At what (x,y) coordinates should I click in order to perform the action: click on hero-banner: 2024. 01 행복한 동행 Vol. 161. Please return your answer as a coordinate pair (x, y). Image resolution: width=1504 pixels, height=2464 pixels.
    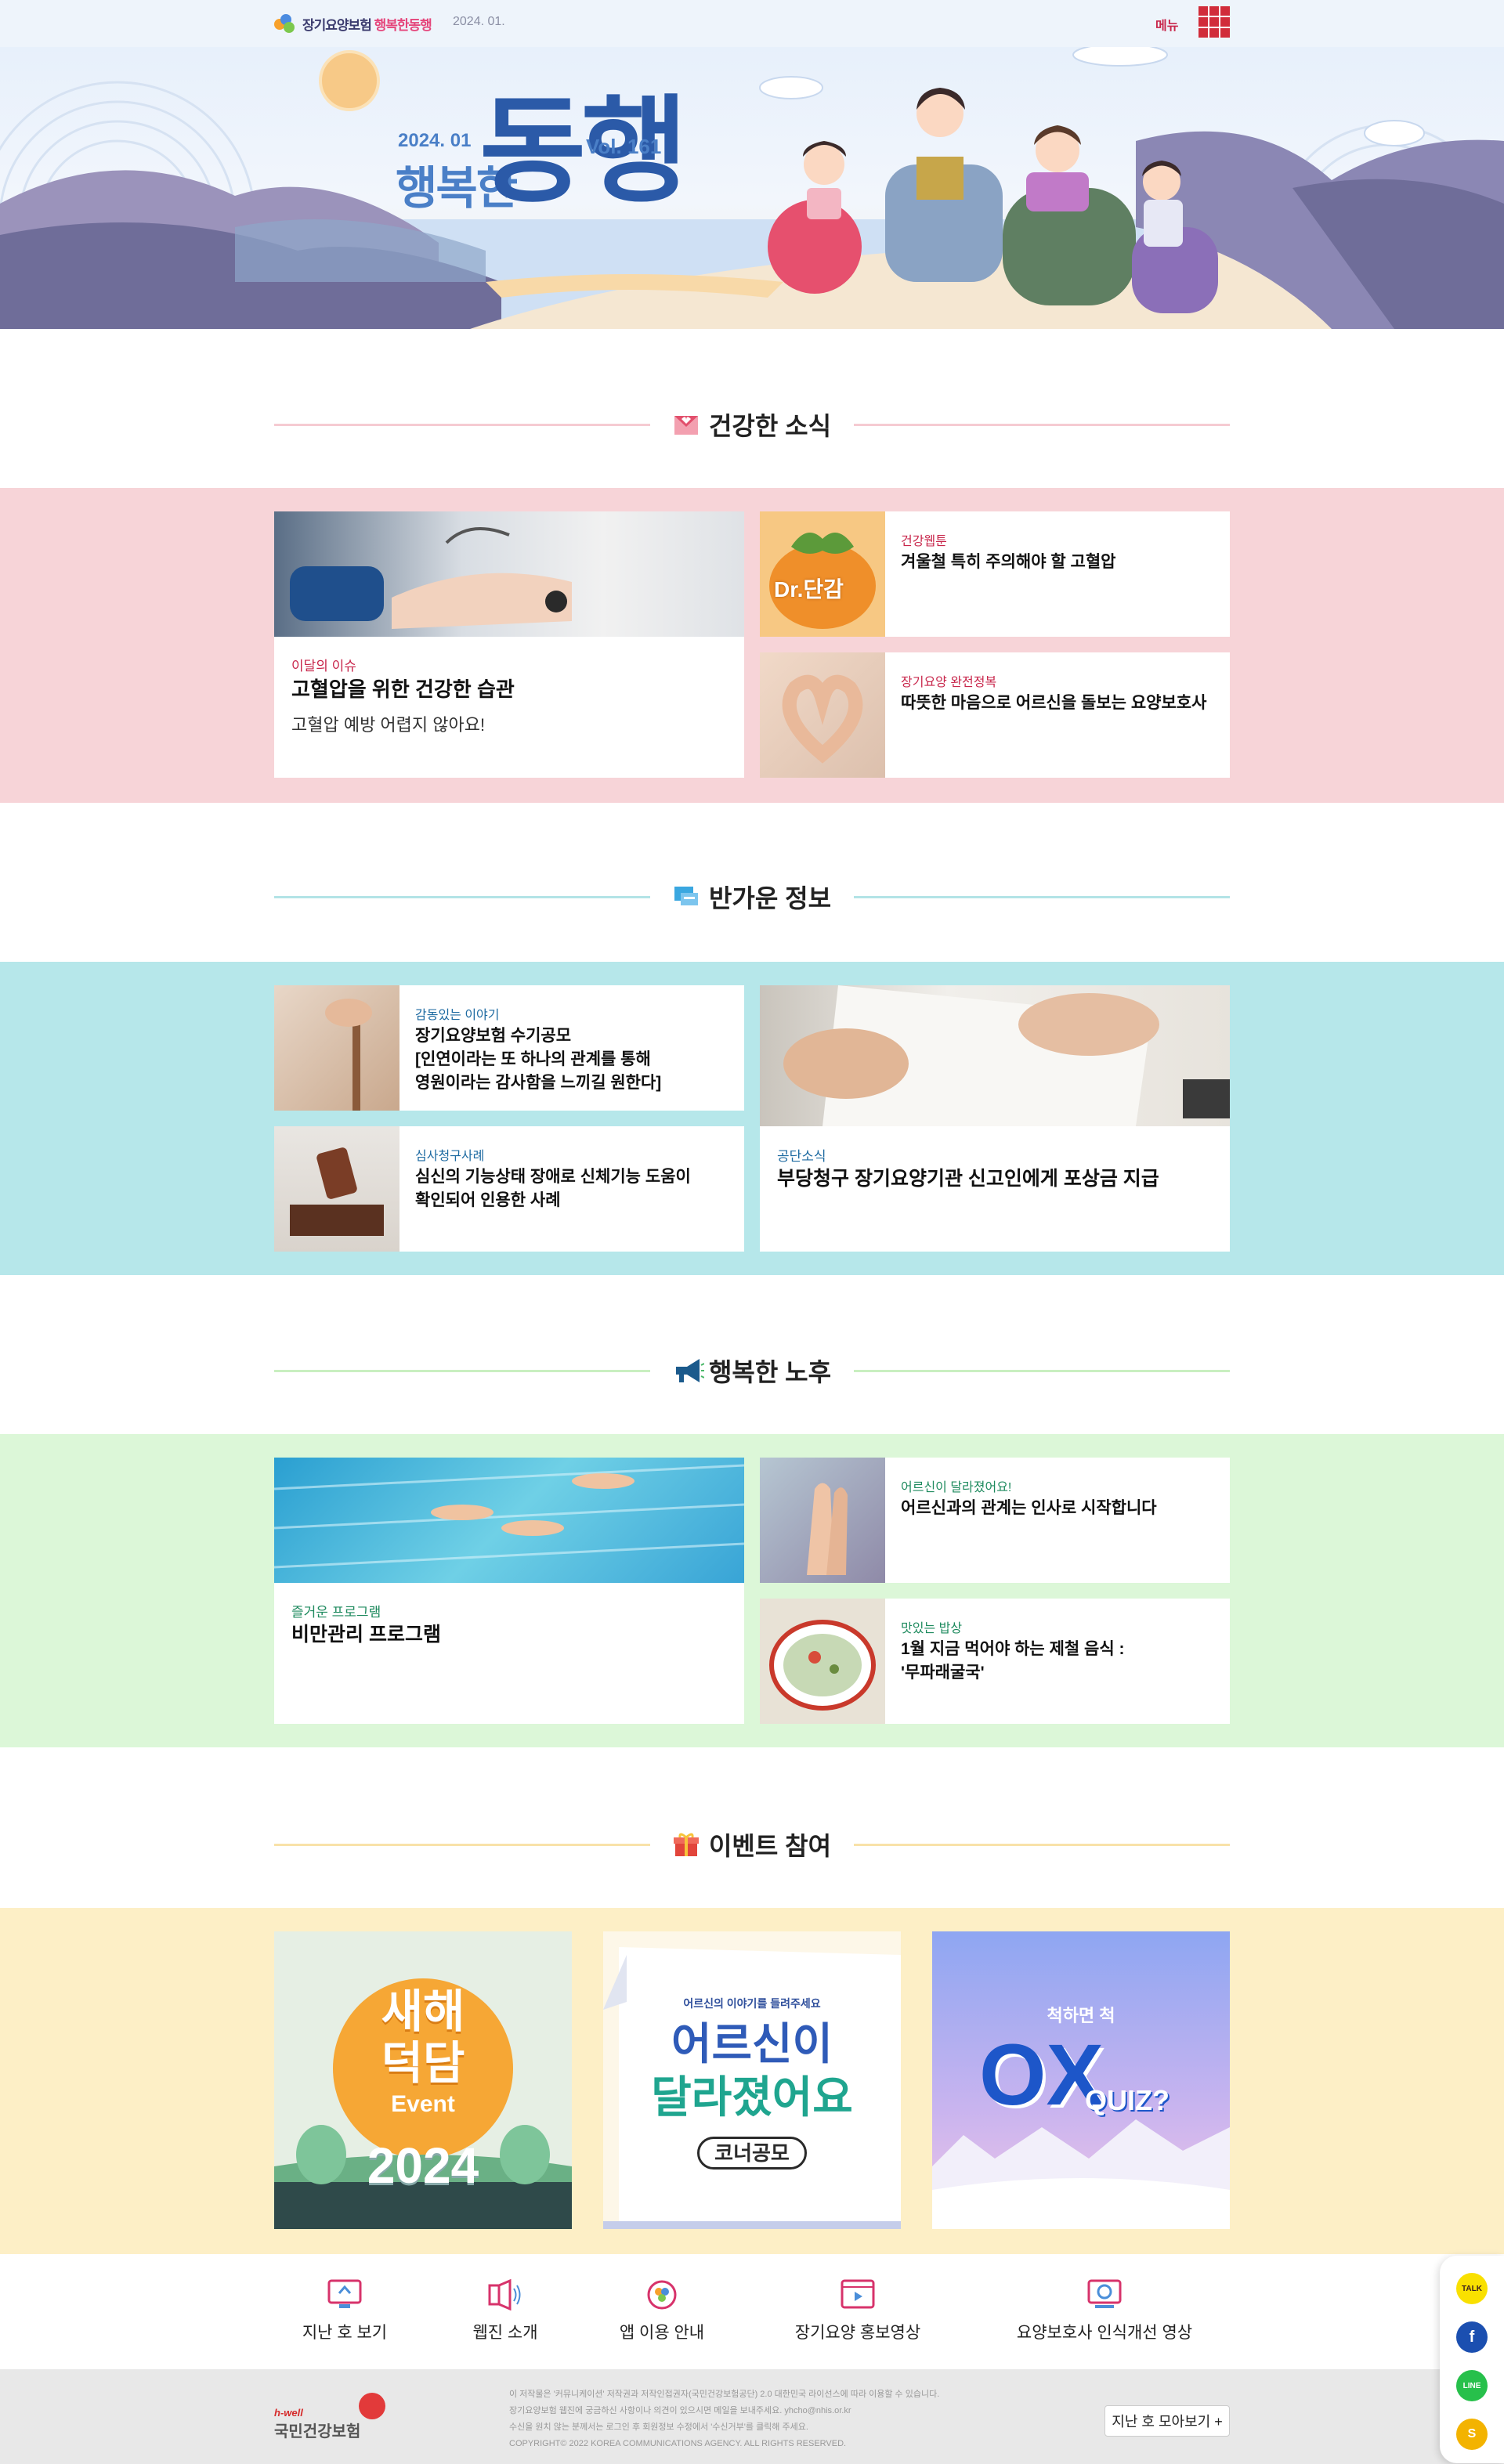
    Looking at the image, I should click on (752, 188).